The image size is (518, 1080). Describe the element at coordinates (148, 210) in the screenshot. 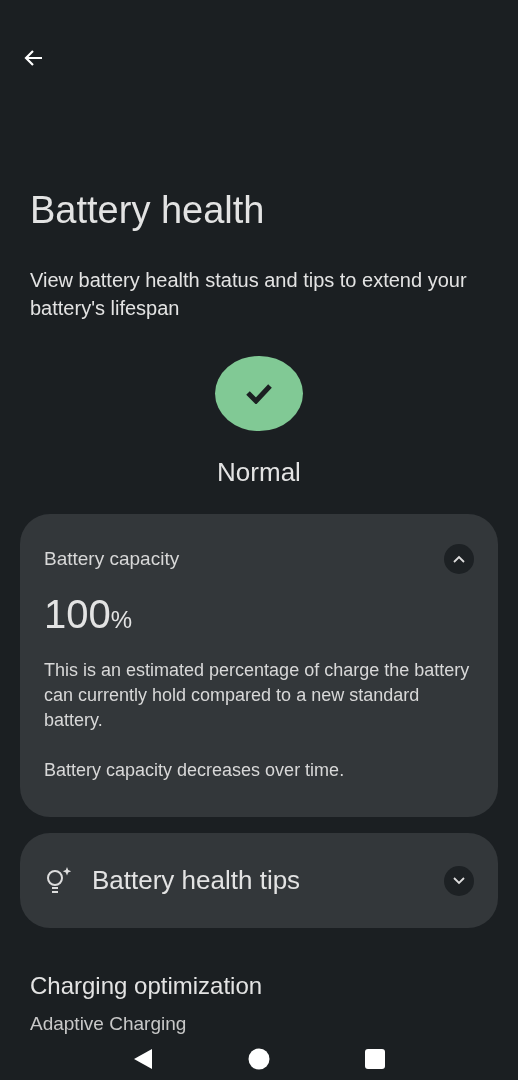

I see `page-title: Battery health` at that location.